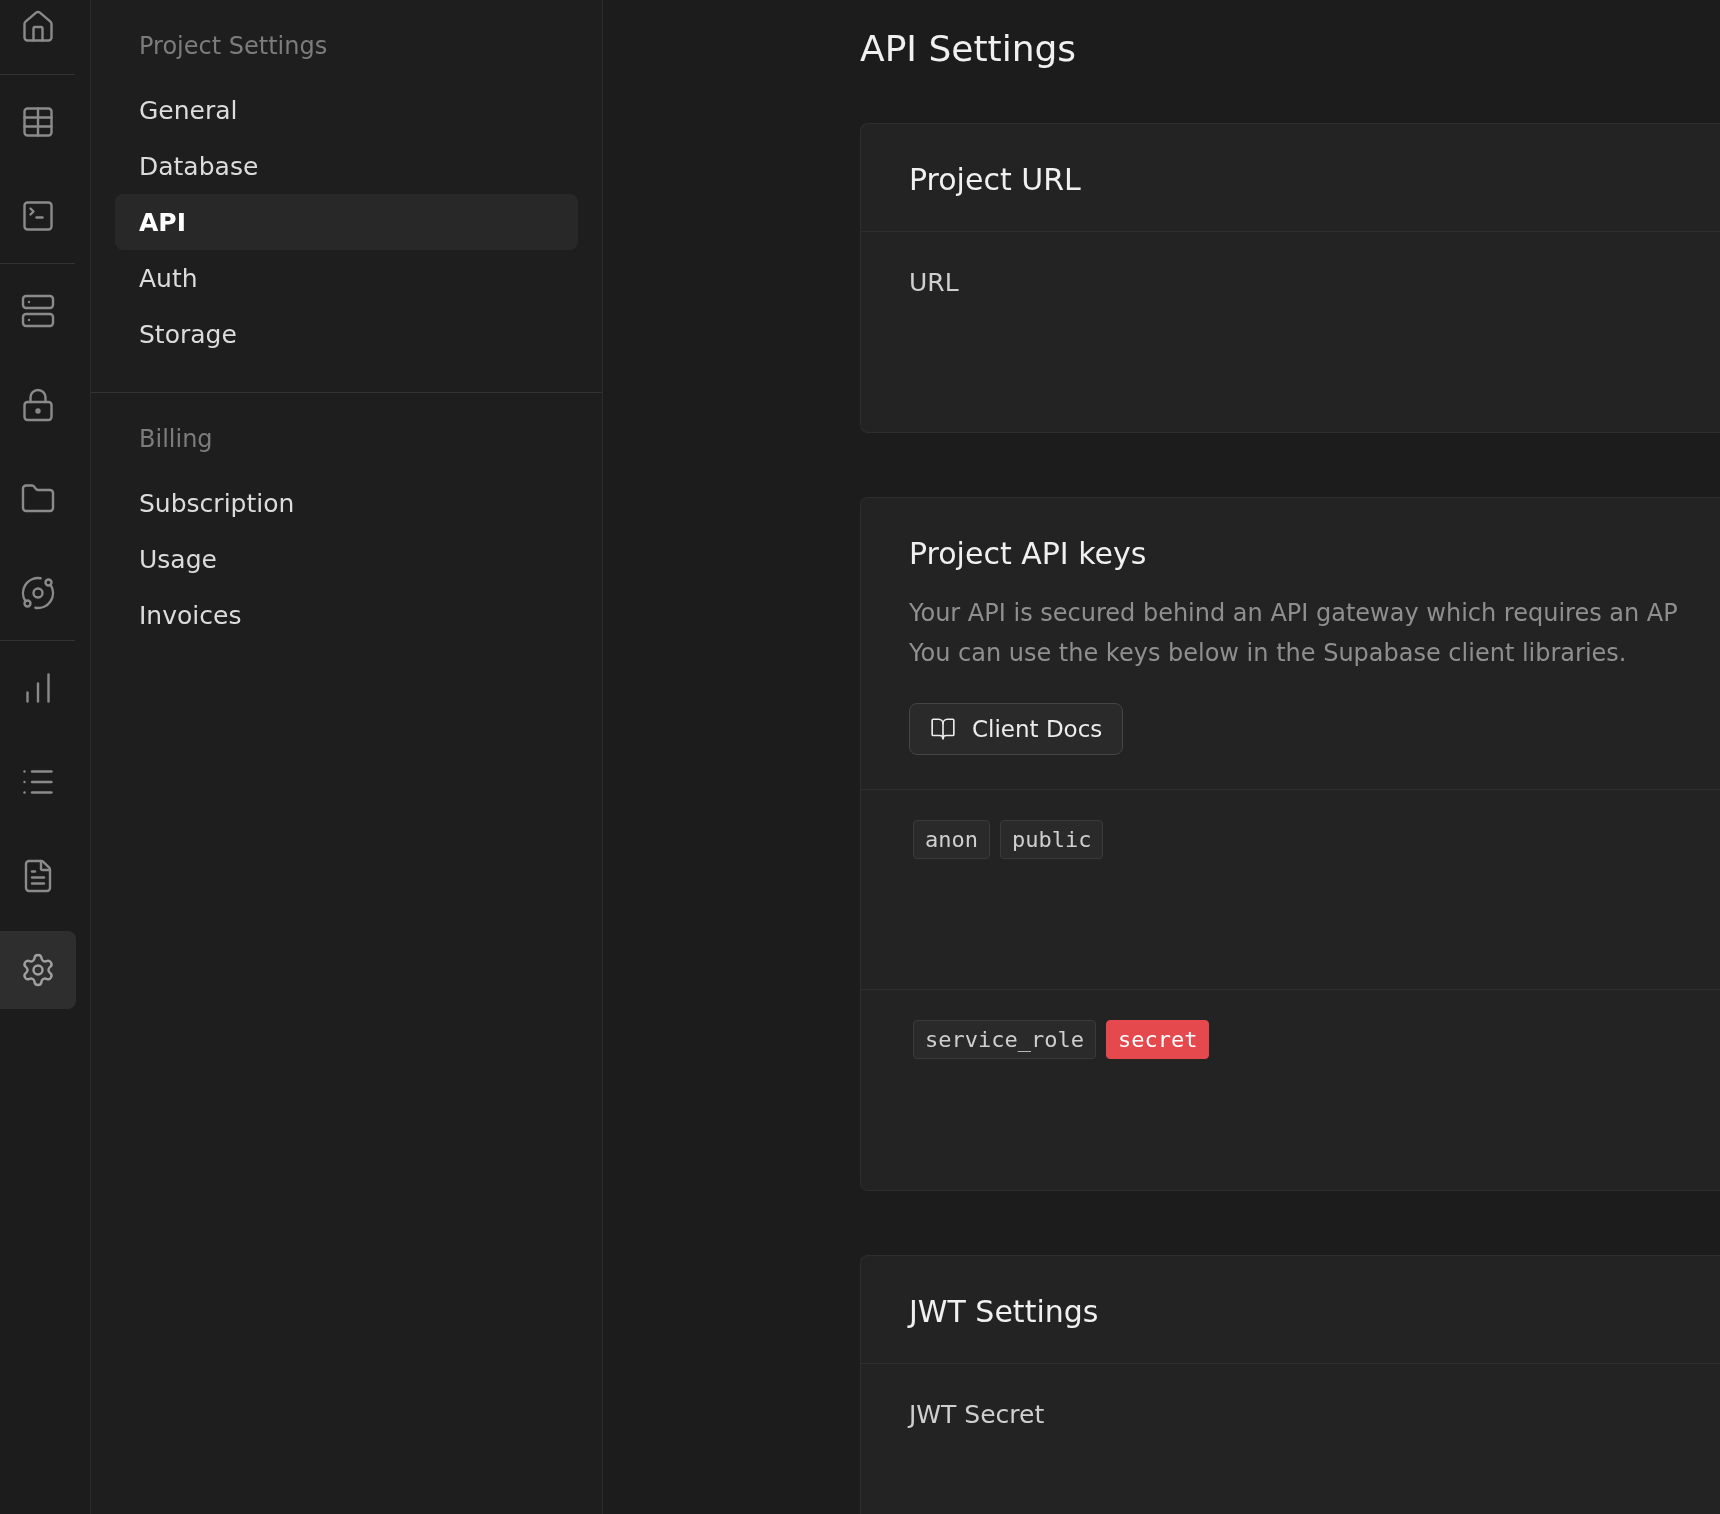 The height and width of the screenshot is (1514, 1720). What do you see at coordinates (346, 559) in the screenshot?
I see `sidebar-item: Usage` at bounding box center [346, 559].